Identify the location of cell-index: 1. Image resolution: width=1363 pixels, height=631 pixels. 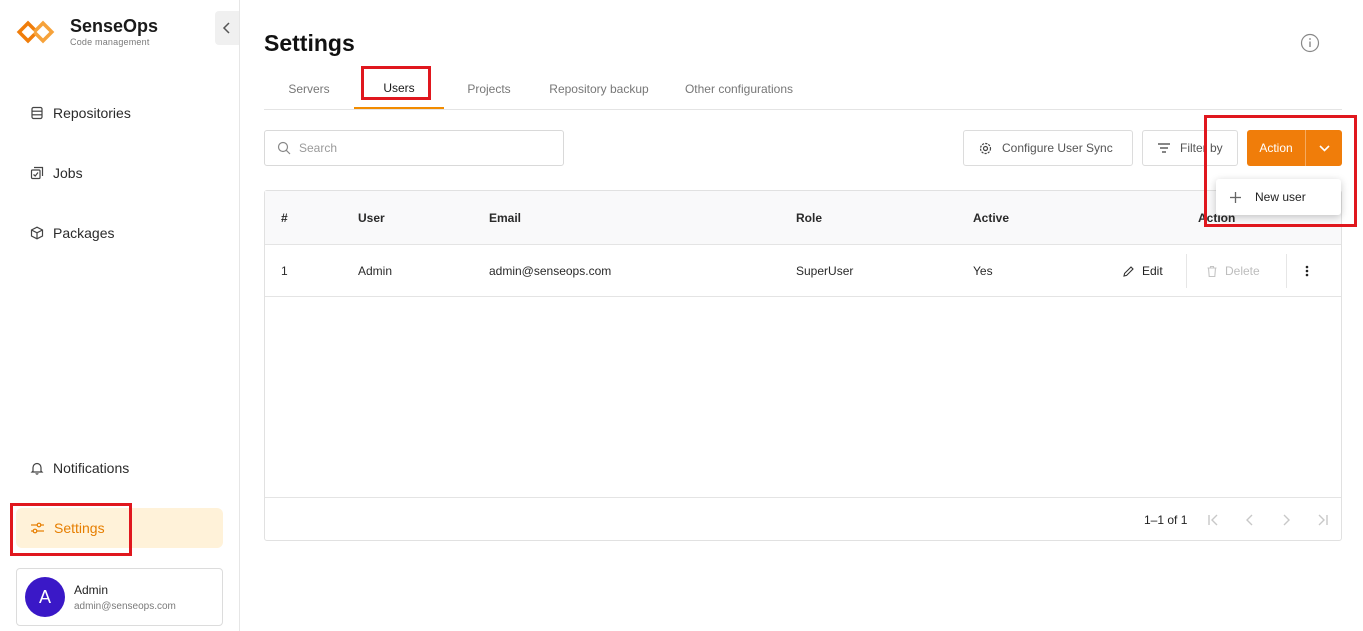
(284, 271).